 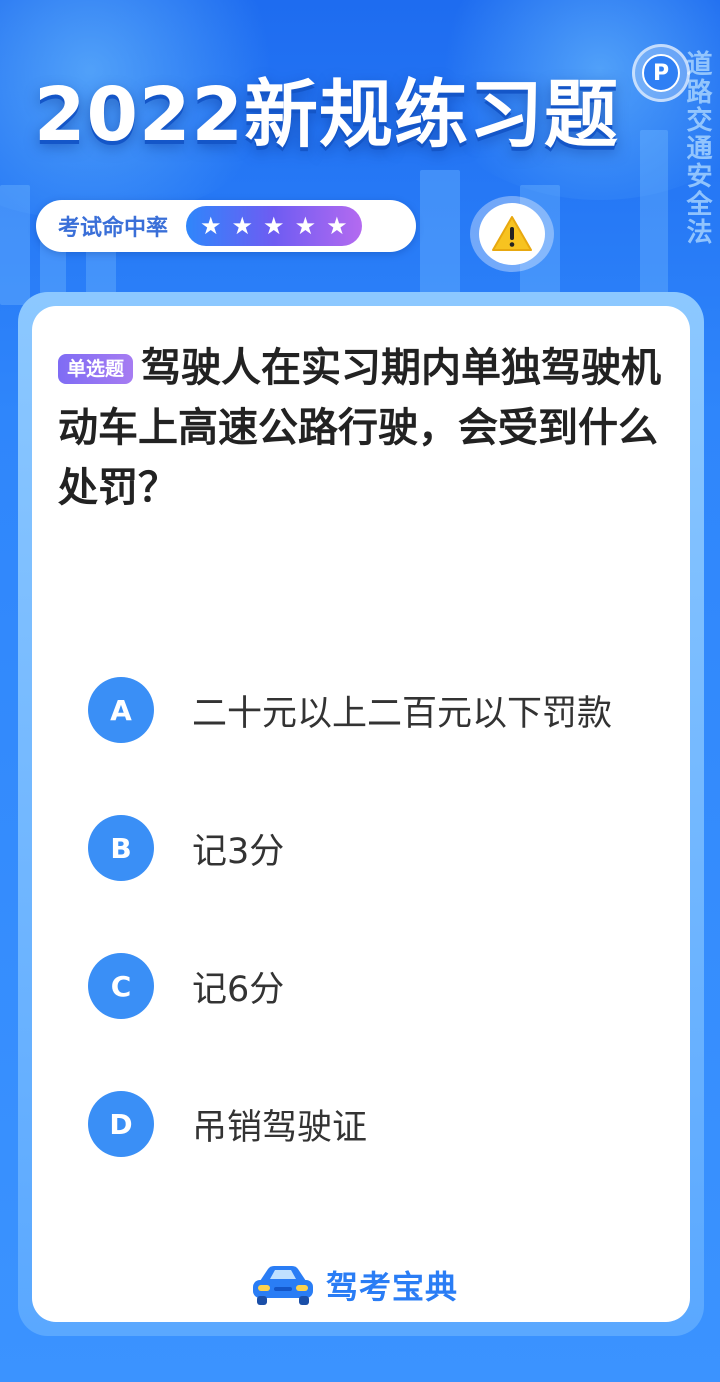 I want to click on app-logo-badge: P, so click(x=661, y=73).